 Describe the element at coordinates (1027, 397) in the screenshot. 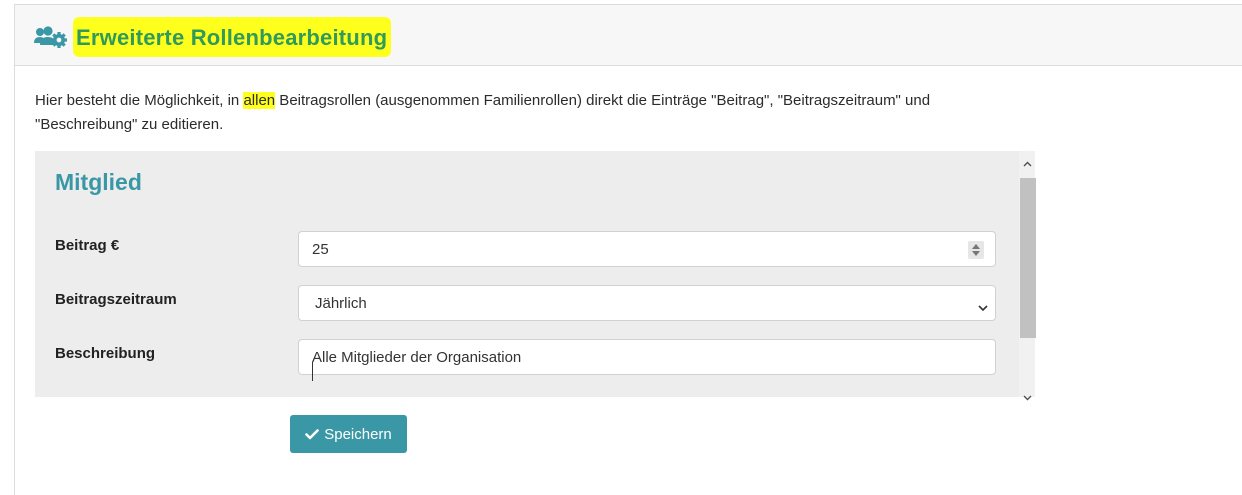

I see `scroll-down-icon` at that location.